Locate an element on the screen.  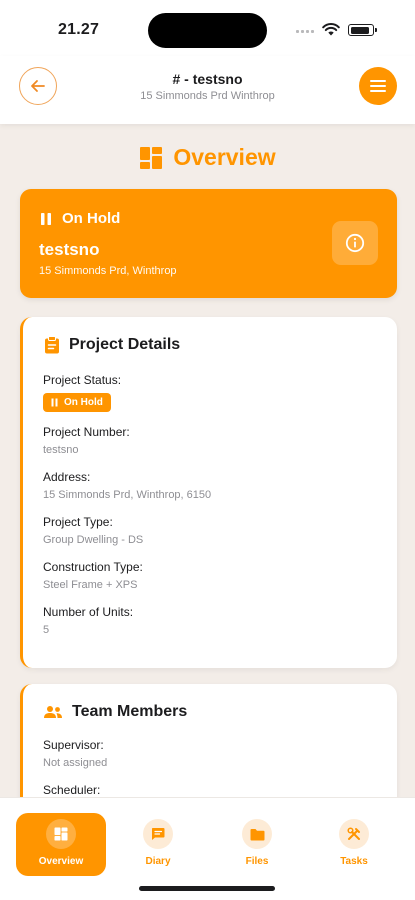
info-icon is located at coordinates (355, 243).